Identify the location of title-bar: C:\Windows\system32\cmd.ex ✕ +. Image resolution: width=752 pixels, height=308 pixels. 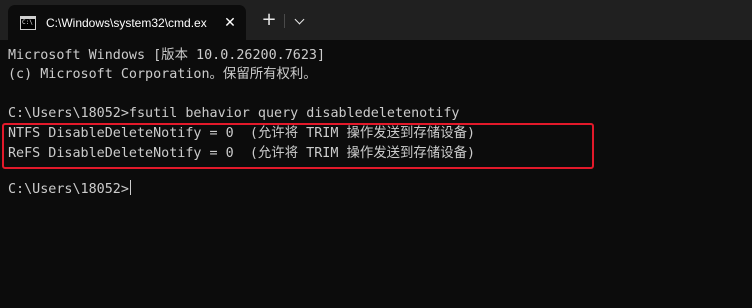
(376, 20).